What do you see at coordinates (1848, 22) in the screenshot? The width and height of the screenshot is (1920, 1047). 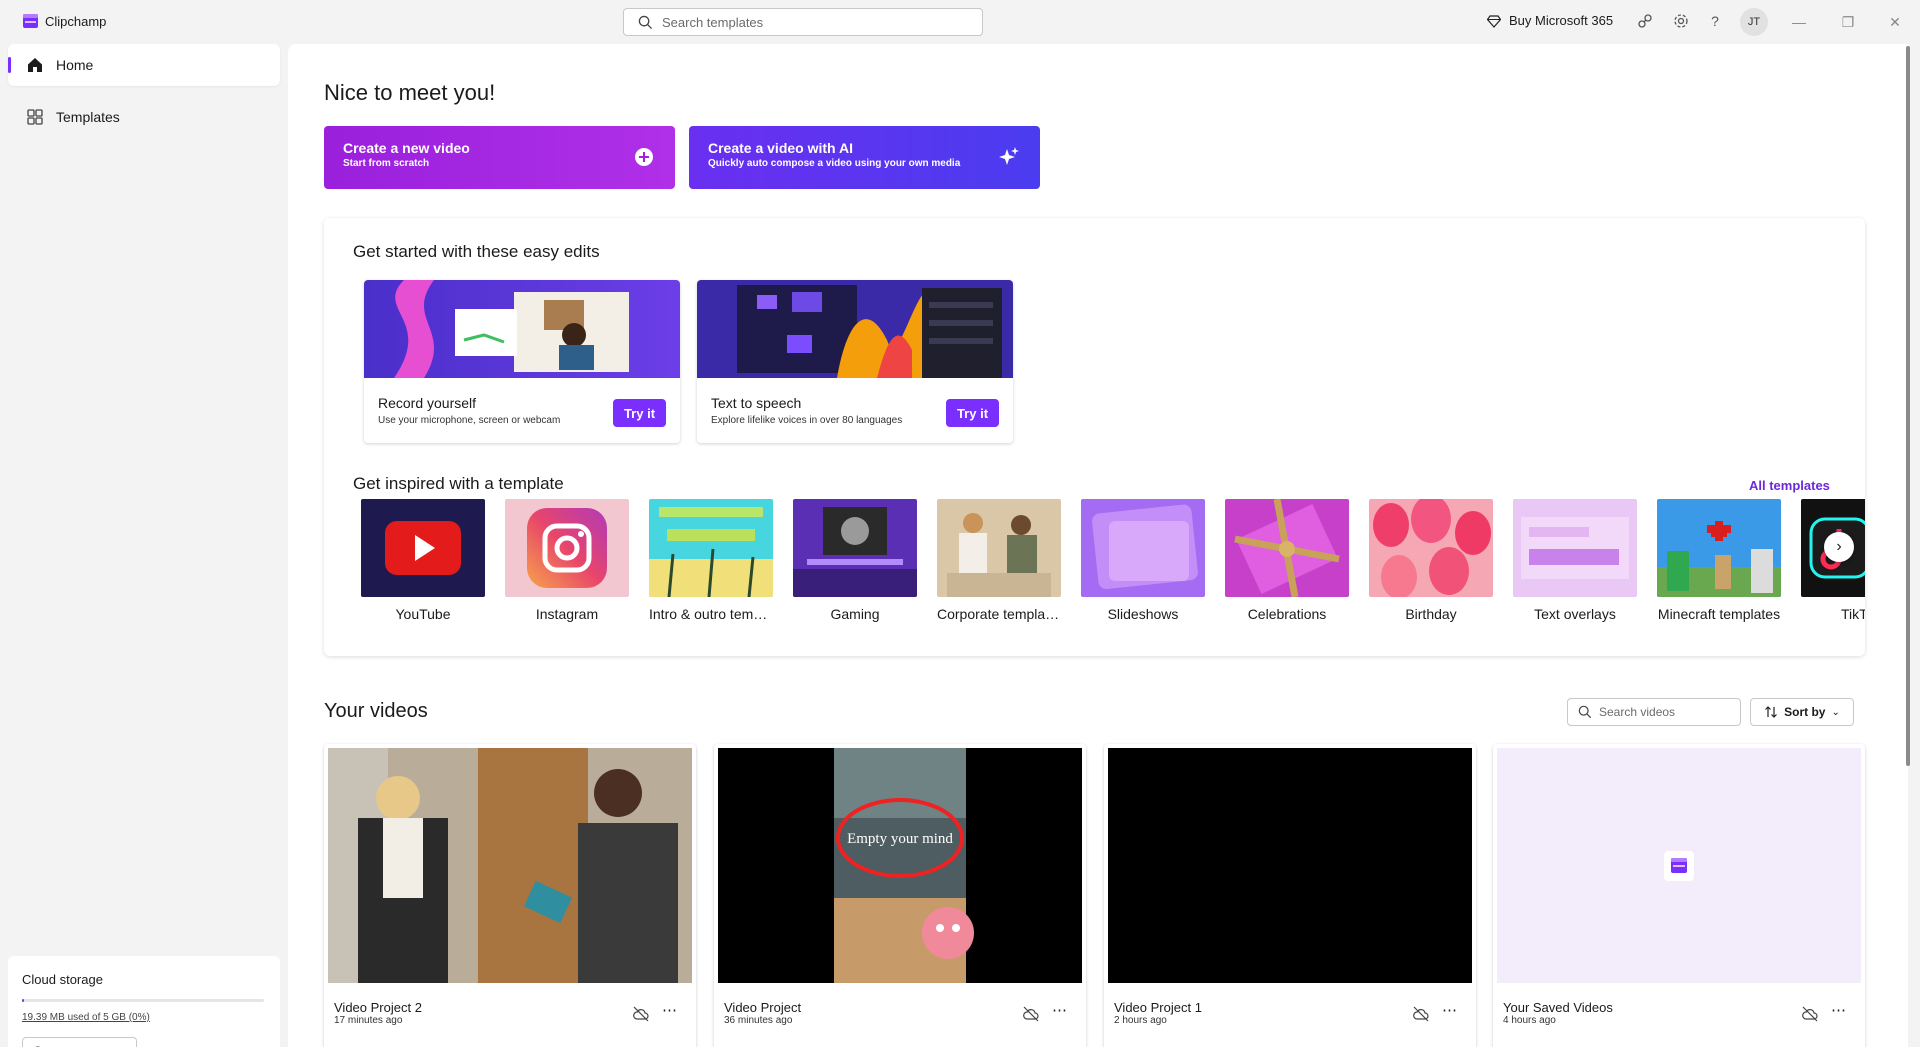 I see `restore-icon: ❐` at bounding box center [1848, 22].